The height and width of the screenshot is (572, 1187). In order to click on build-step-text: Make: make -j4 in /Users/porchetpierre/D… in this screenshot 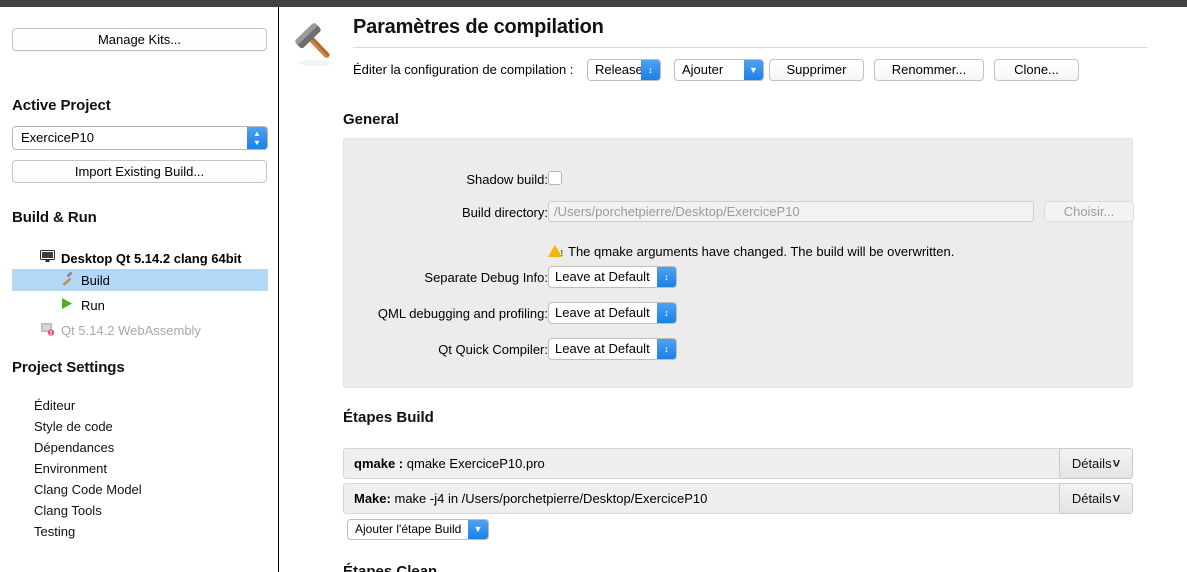, I will do `click(530, 498)`.